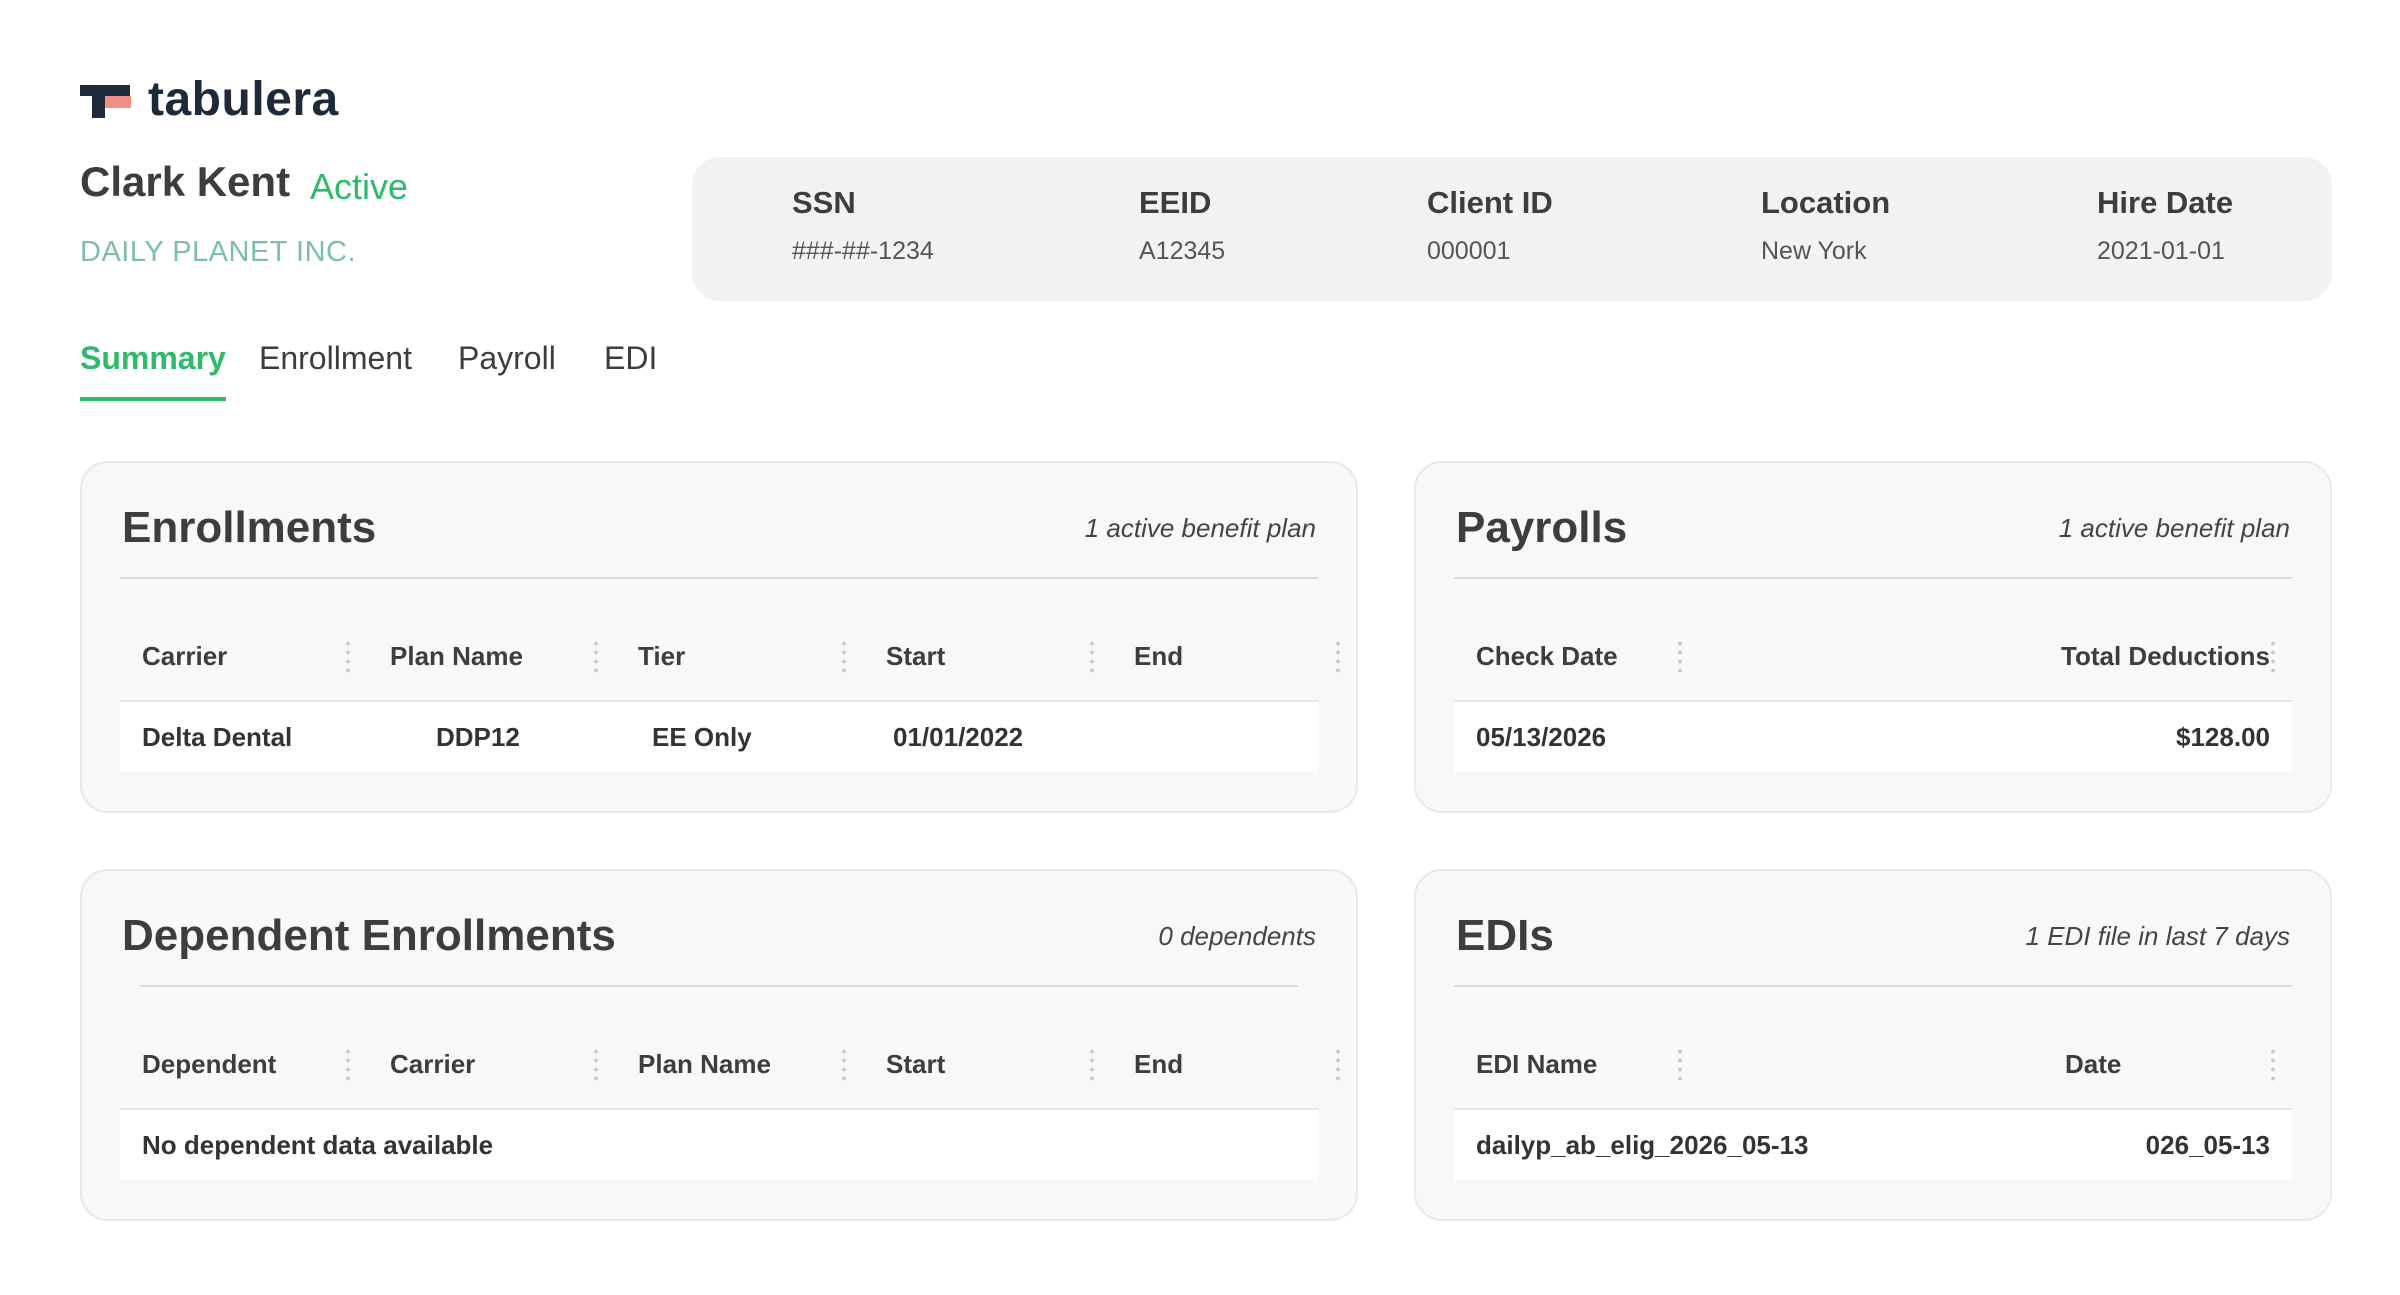  Describe the element at coordinates (702, 737) in the screenshot. I see `cell-tier: EE Only` at that location.